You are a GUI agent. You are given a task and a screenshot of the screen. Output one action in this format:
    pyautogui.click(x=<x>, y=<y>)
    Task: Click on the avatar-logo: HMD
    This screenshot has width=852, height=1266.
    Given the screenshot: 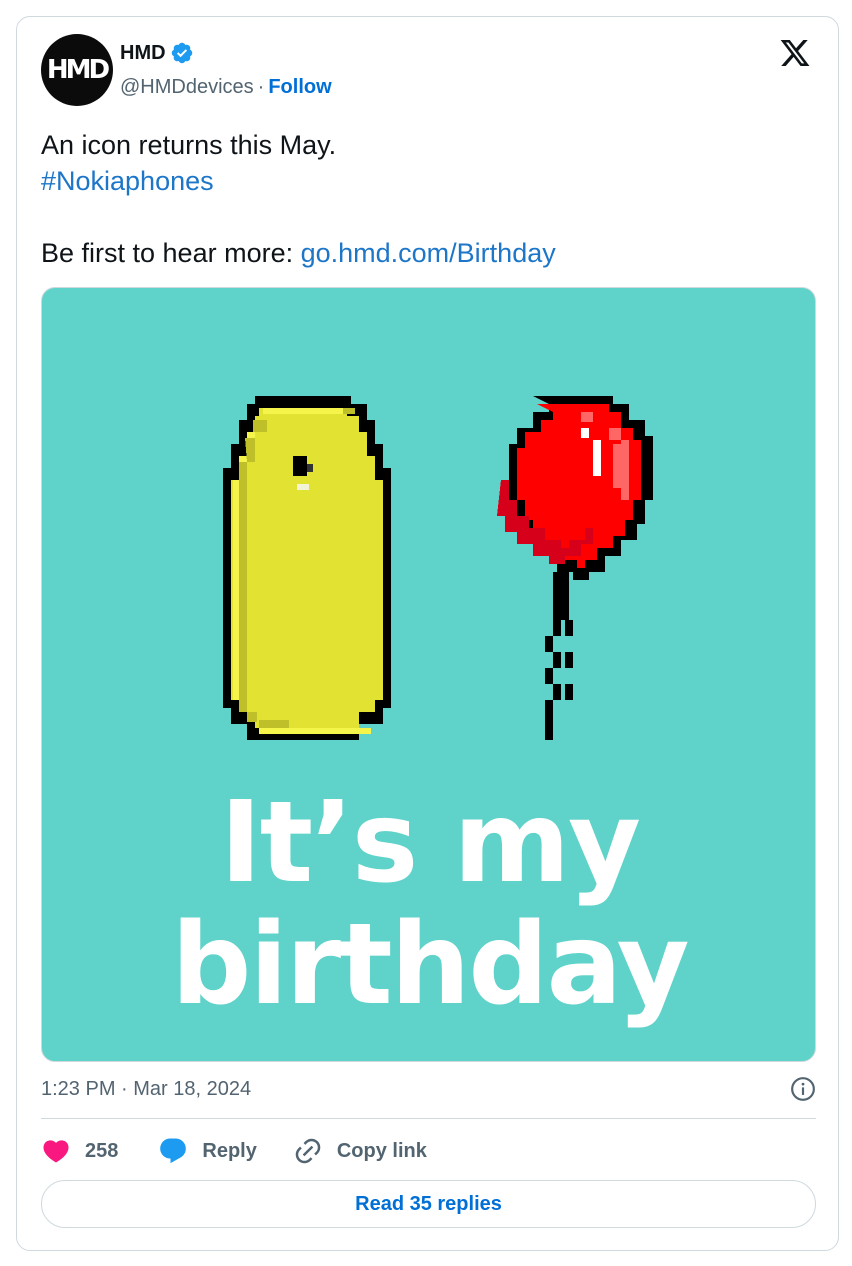 What is the action you would take?
    pyautogui.click(x=78, y=70)
    